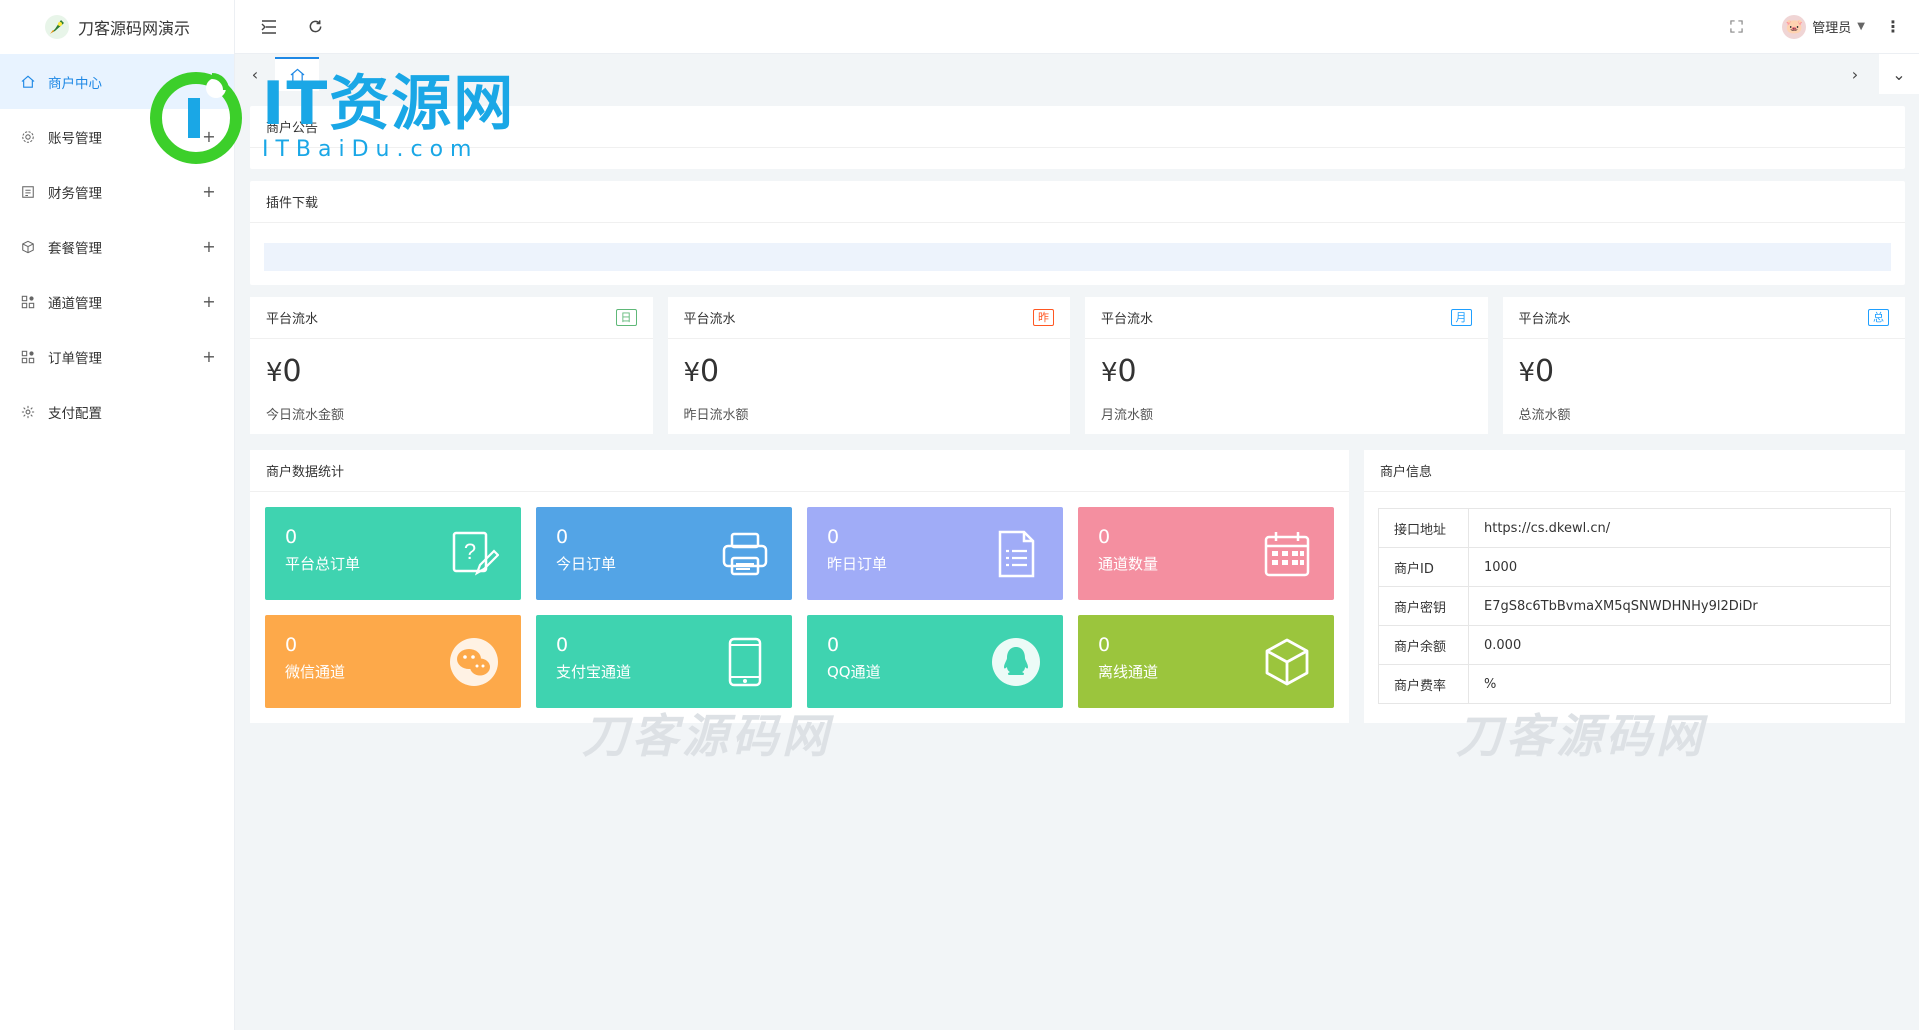 The height and width of the screenshot is (1030, 1919). Describe the element at coordinates (1899, 74) in the screenshot. I see `tab-dropdown-icon: ⌄` at that location.